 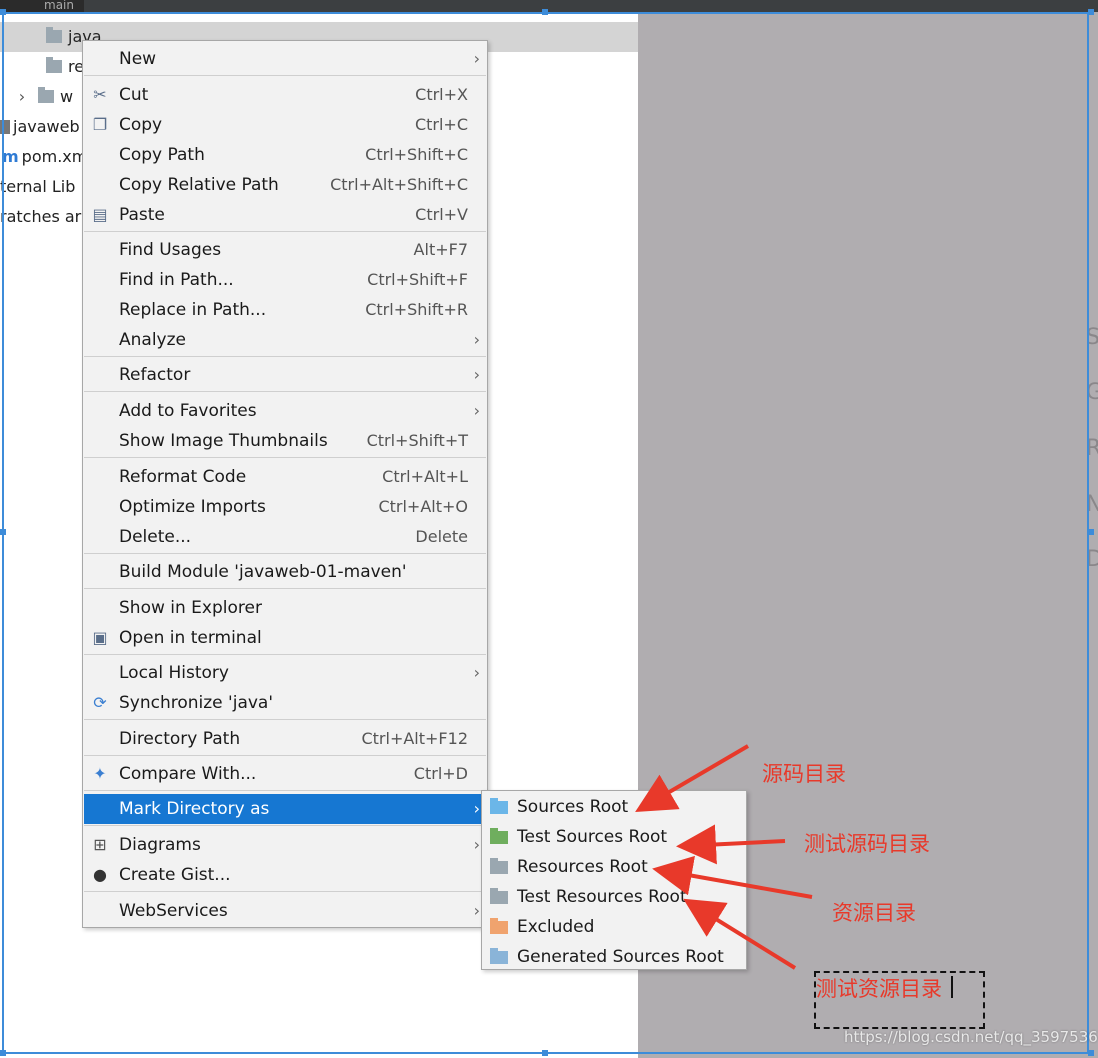 I want to click on arrow-resources-root, so click(x=732, y=877).